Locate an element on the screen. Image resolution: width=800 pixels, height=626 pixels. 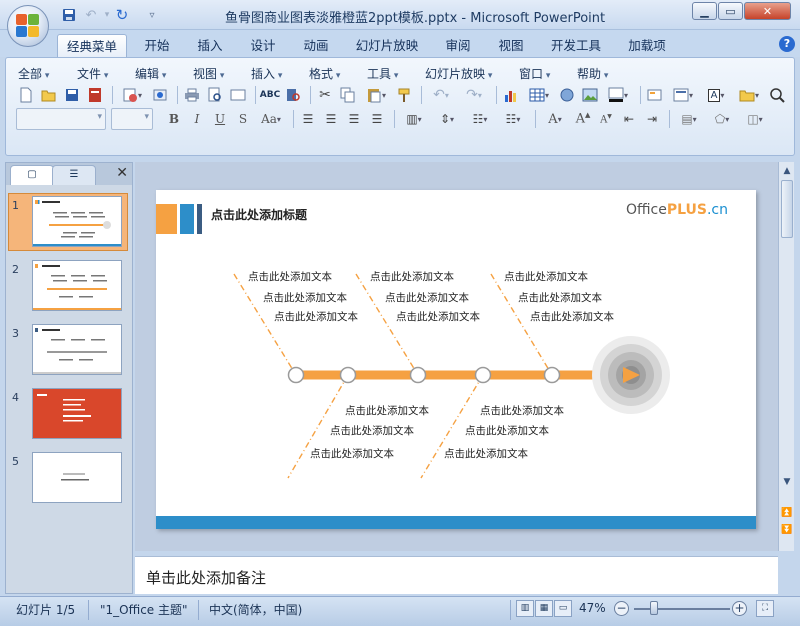
language-indicator: 中文(简体，中国) is located at coordinates (255, 609).